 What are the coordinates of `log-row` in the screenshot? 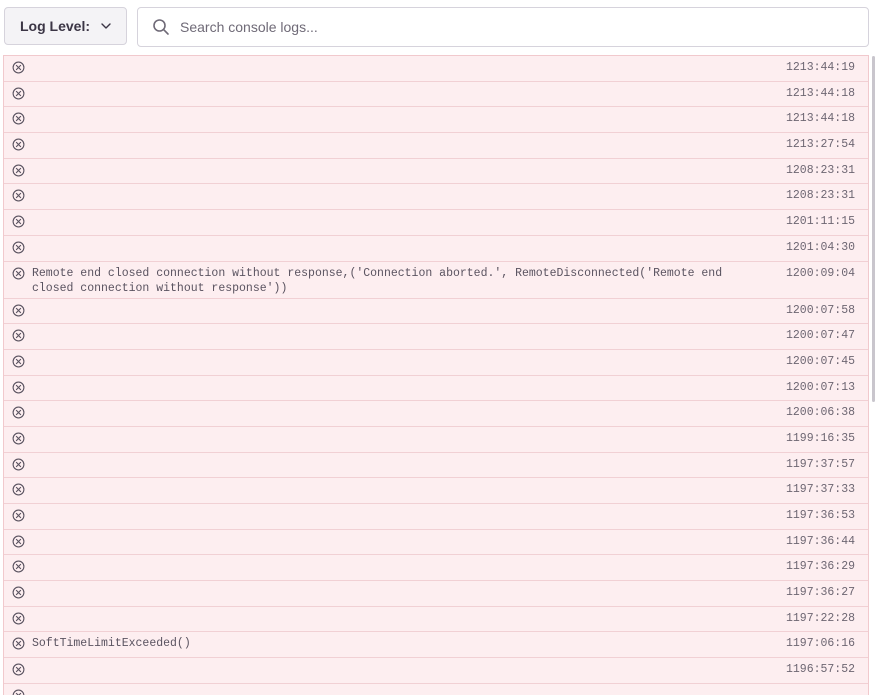 It's located at (436, 689).